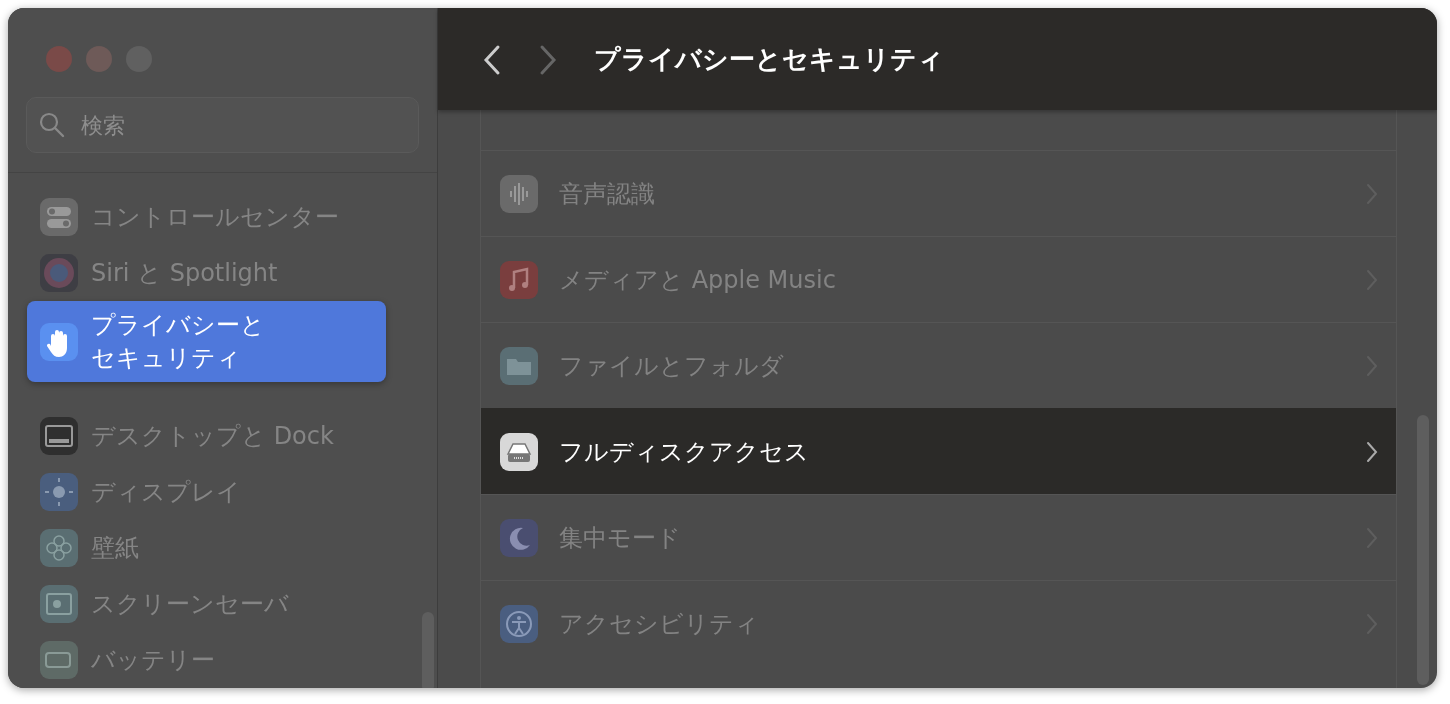 This screenshot has width=1450, height=704. What do you see at coordinates (59, 217) in the screenshot?
I see `toggles-icon` at bounding box center [59, 217].